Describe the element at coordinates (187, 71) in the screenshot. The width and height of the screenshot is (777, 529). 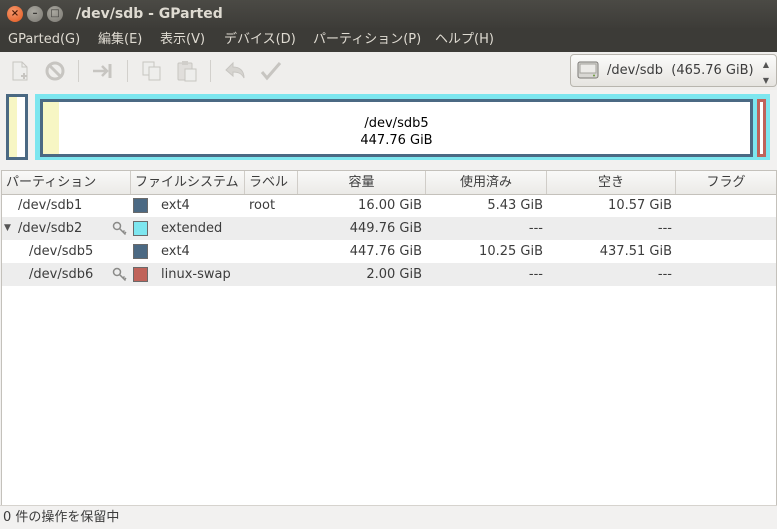
I see `paste-icon` at that location.